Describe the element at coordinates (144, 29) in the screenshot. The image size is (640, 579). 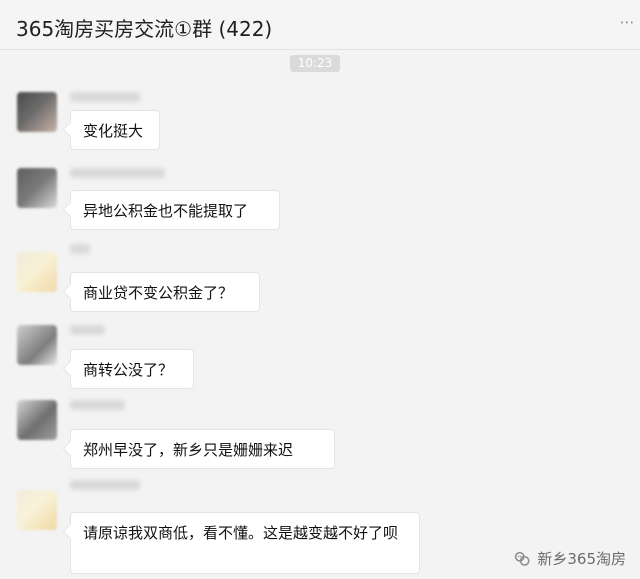
I see `chat-title: 365淘房买房交流①群 (422)` at that location.